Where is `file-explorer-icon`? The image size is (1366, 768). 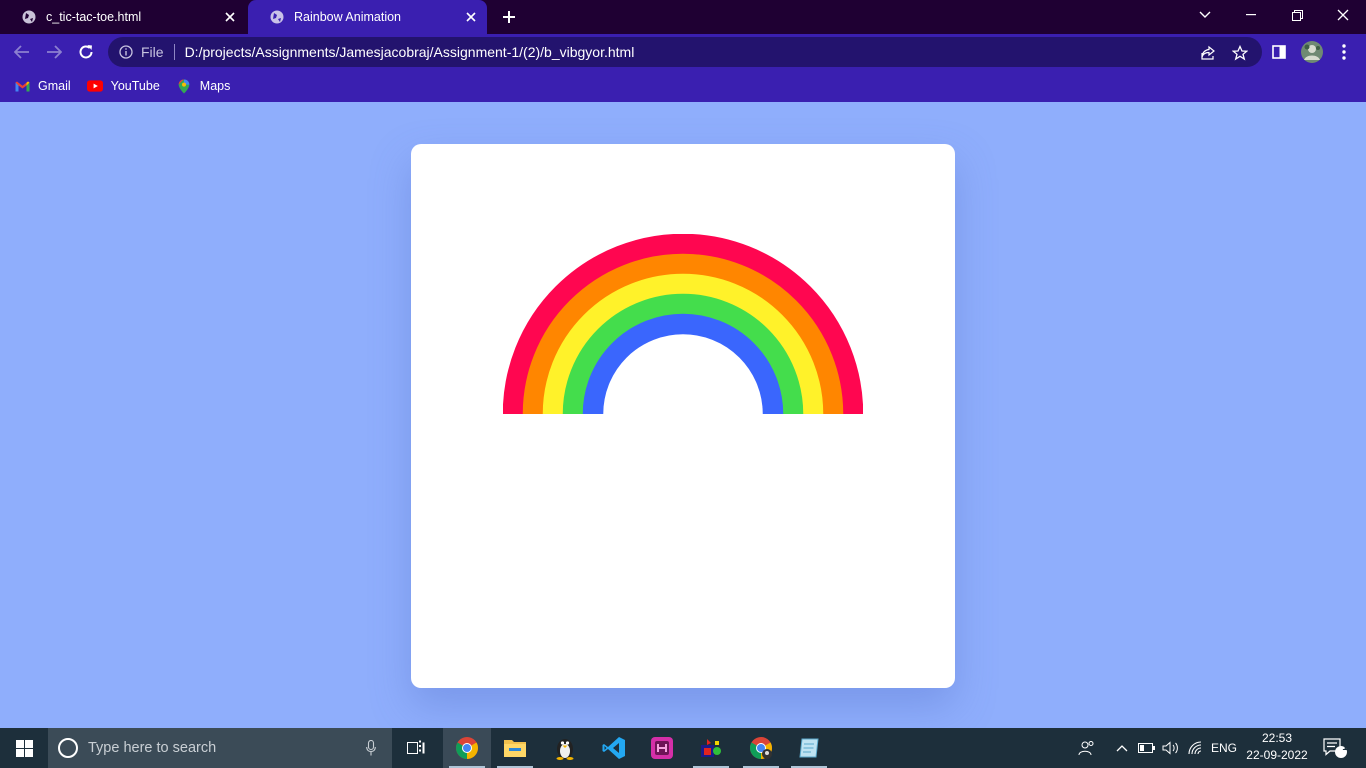
file-explorer-icon is located at coordinates (515, 748).